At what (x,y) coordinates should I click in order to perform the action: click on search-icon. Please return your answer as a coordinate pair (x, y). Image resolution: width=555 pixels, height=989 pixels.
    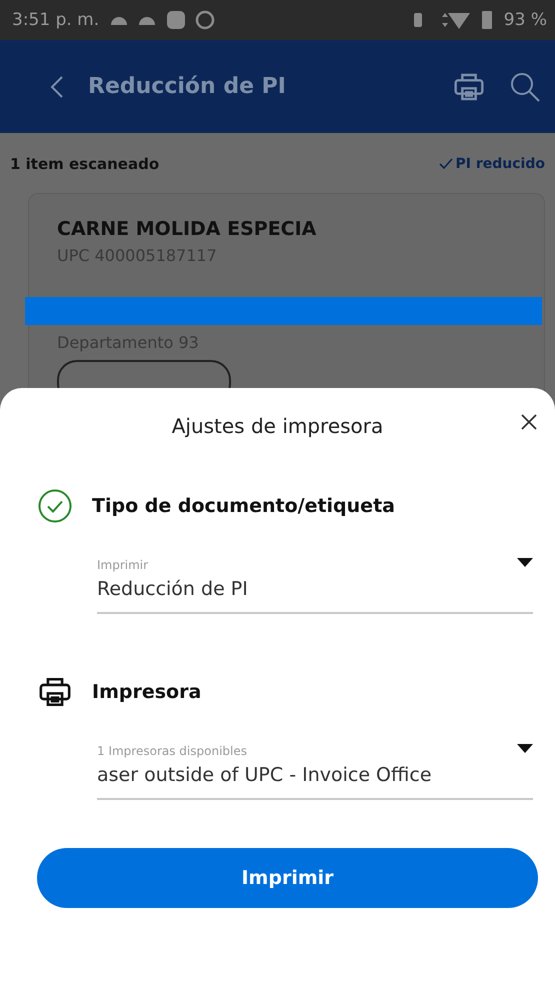
    Looking at the image, I should click on (525, 86).